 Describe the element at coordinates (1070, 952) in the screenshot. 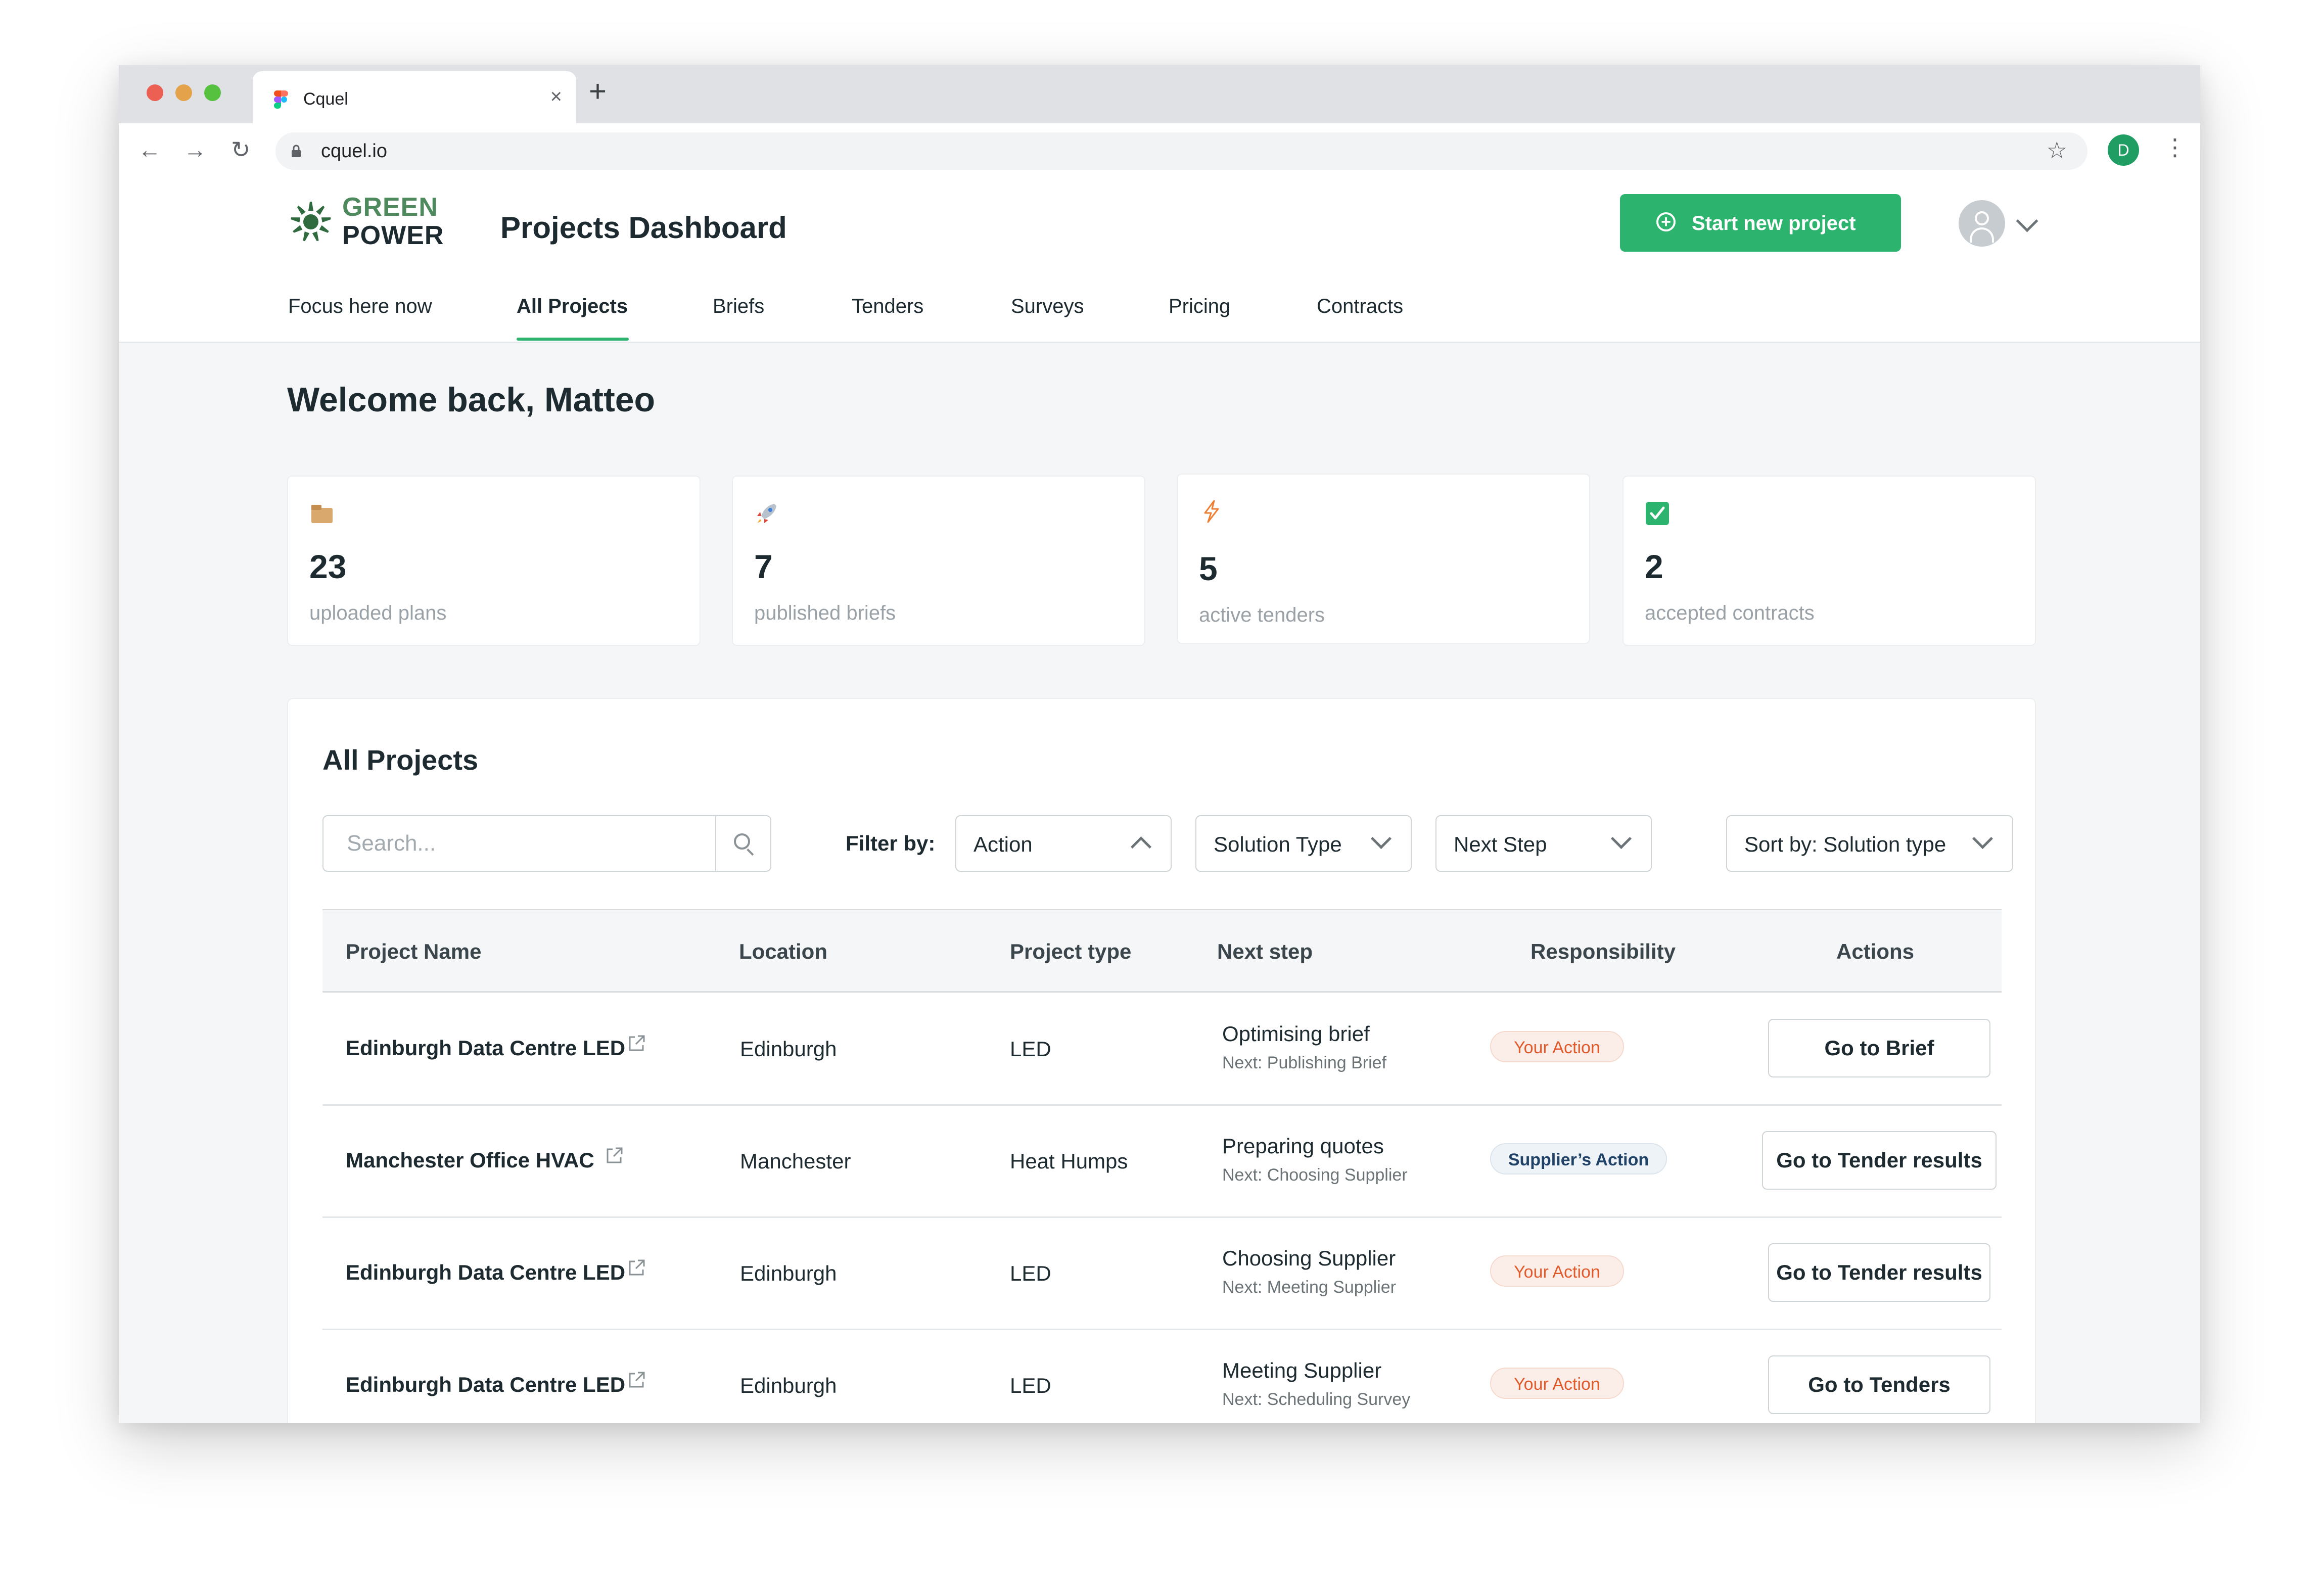

I see `column-header: Project type` at that location.